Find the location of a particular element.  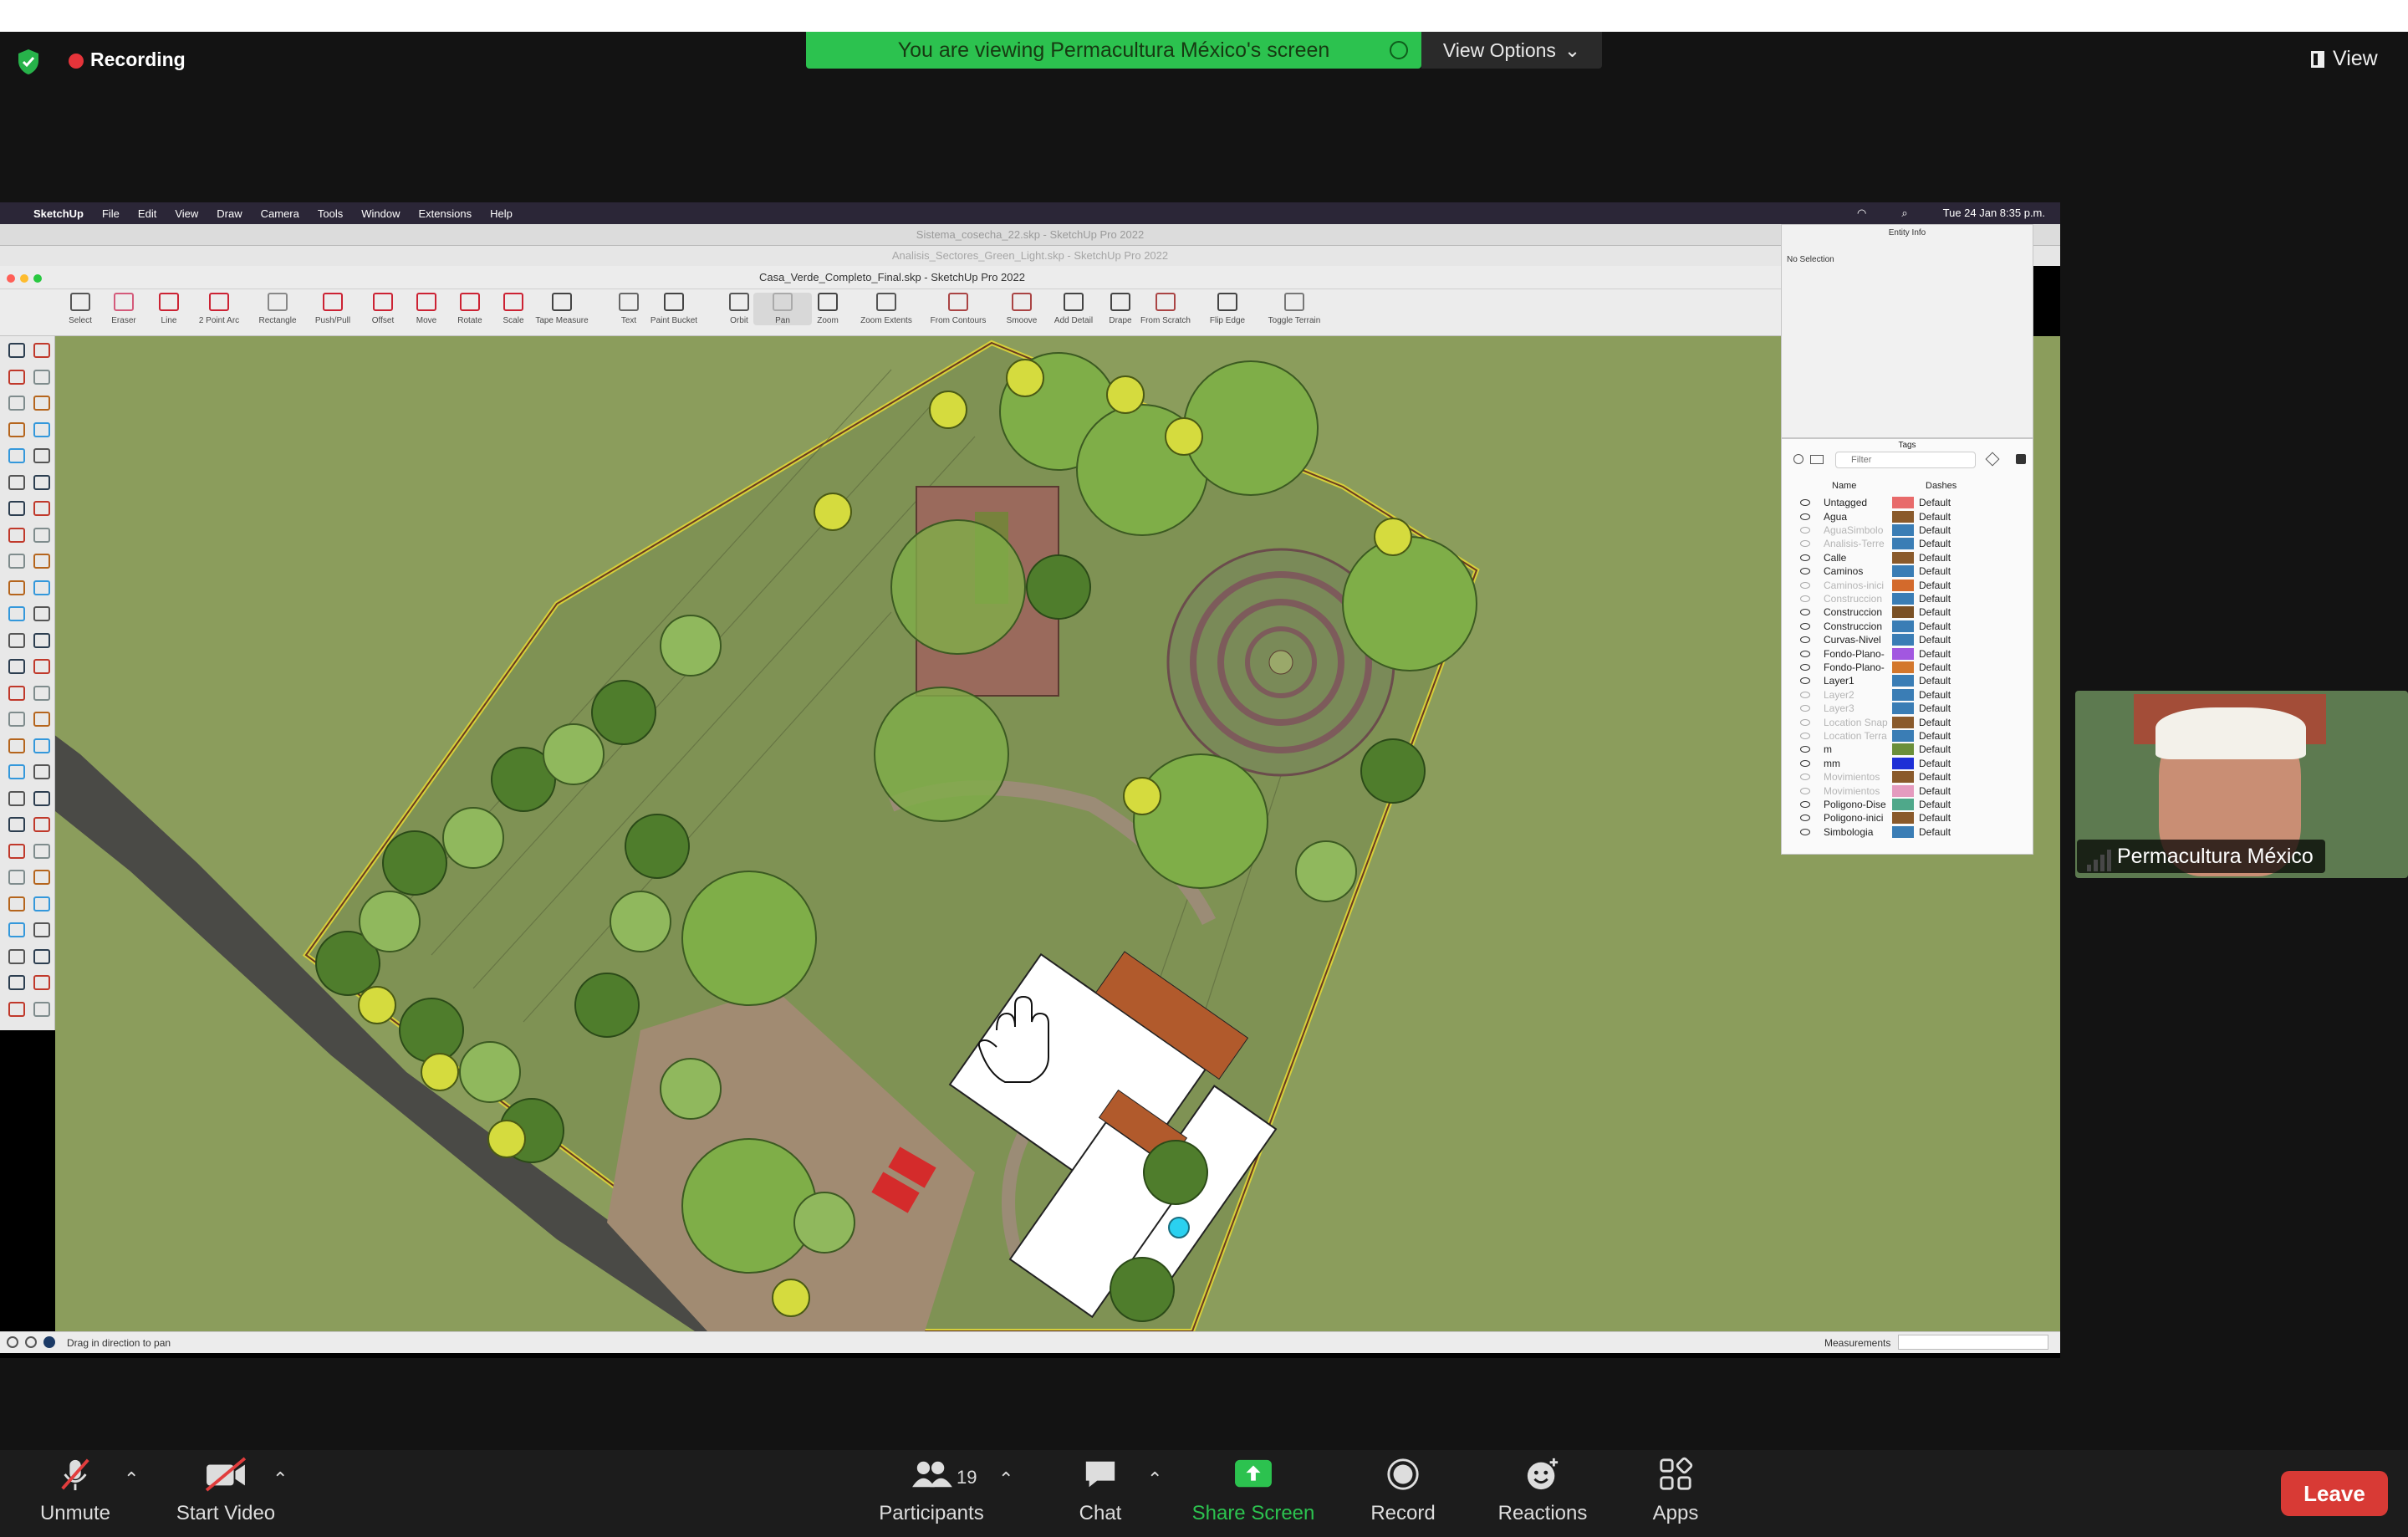

tags-col-name: Name is located at coordinates (1844, 486).